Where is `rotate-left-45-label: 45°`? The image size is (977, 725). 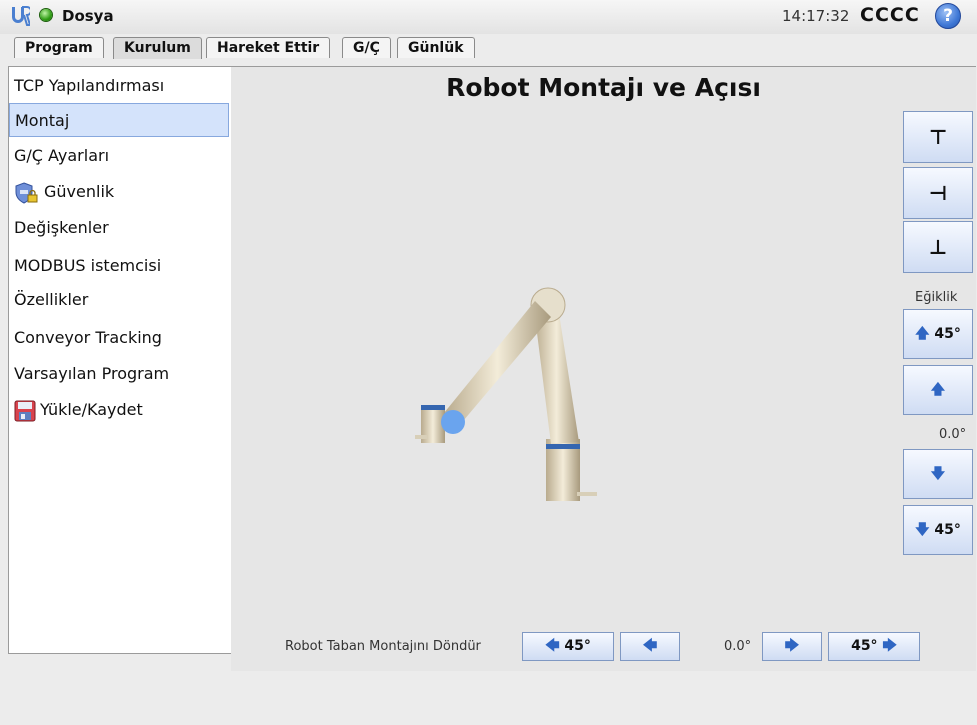
rotate-left-45-label: 45° is located at coordinates (577, 646).